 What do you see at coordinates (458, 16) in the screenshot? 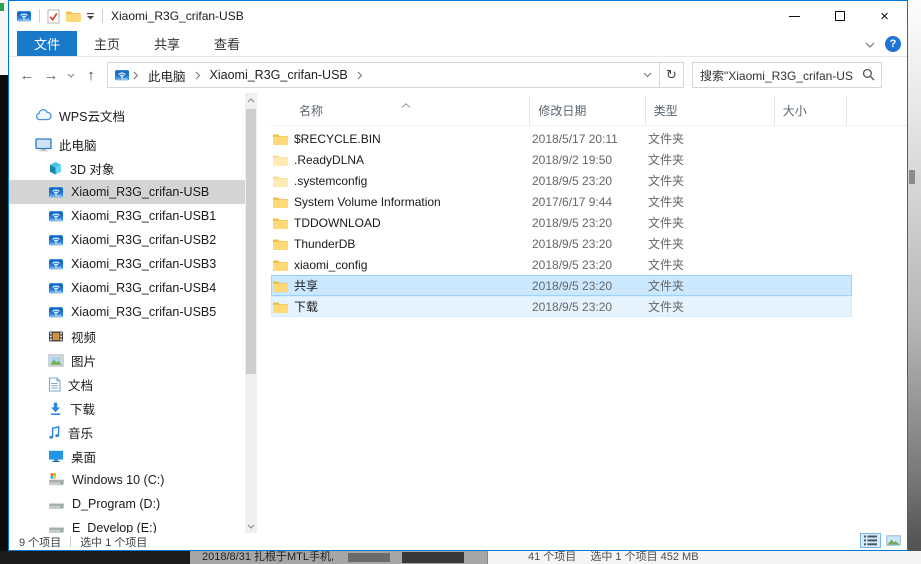
I see `title-bar: Xiaomi_R3G_crifan-USB ×` at bounding box center [458, 16].